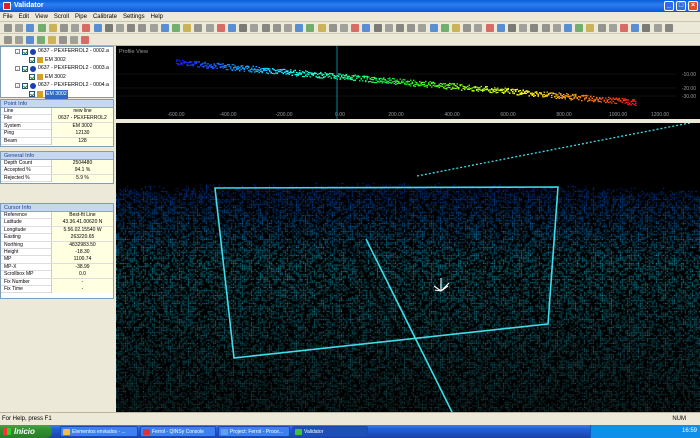 The height and width of the screenshot is (438, 700). Describe the element at coordinates (350, 6) in the screenshot. I see `title-bar: Validator _ □ ×` at that location.